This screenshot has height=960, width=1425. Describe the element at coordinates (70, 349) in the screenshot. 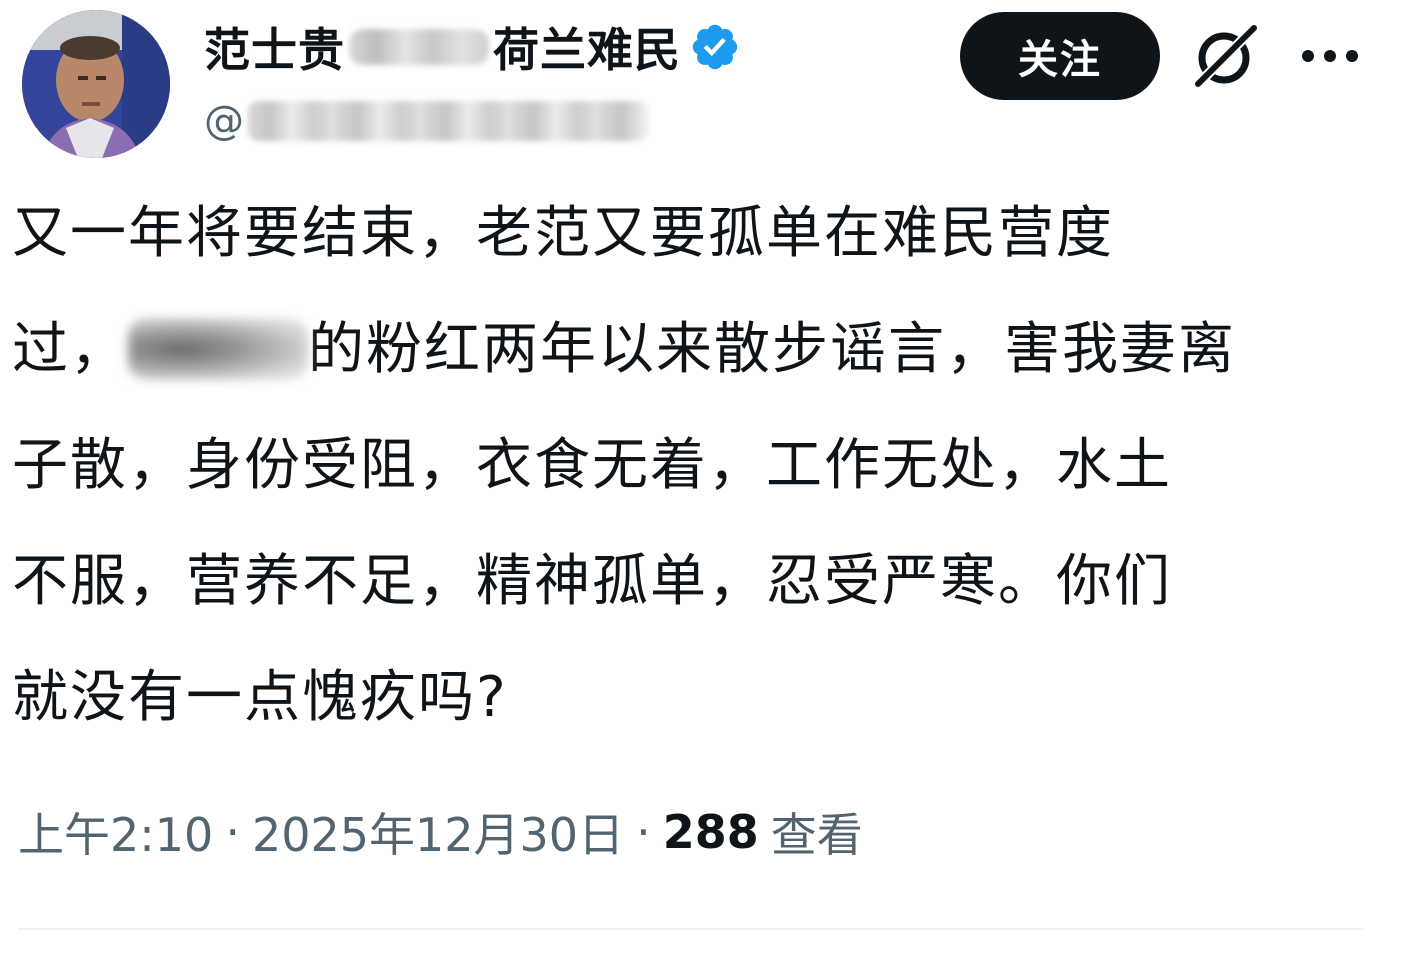

I see `tweet-line-prefix: 过，` at that location.